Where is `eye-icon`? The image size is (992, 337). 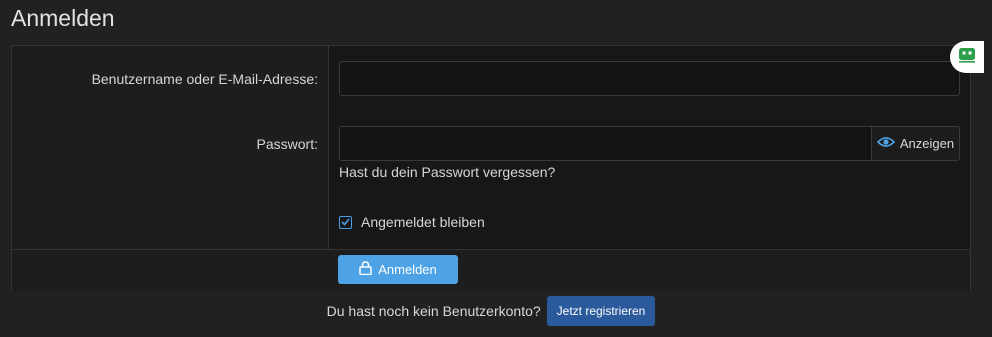
eye-icon is located at coordinates (886, 143).